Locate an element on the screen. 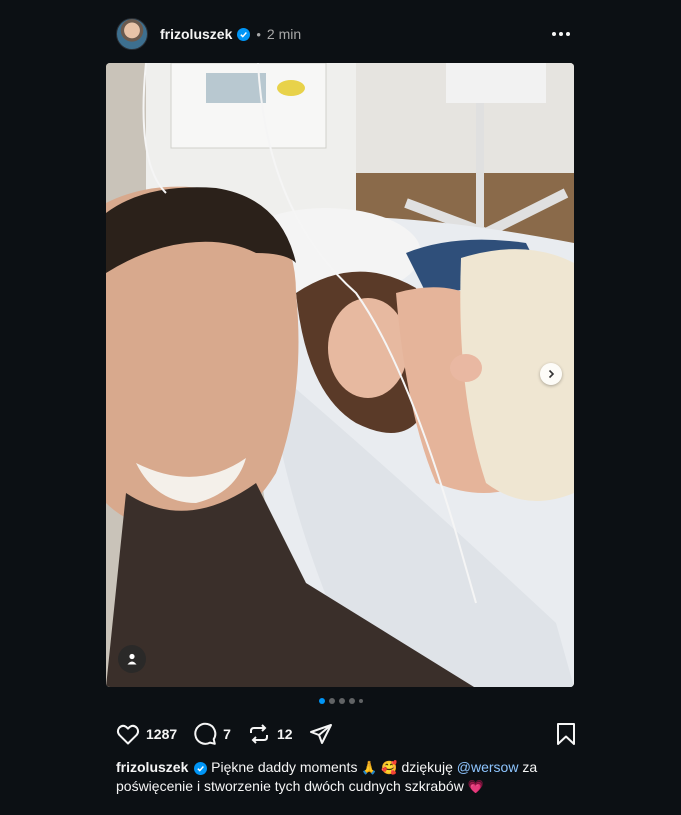 Image resolution: width=681 pixels, height=815 pixels. share-button is located at coordinates (321, 734).